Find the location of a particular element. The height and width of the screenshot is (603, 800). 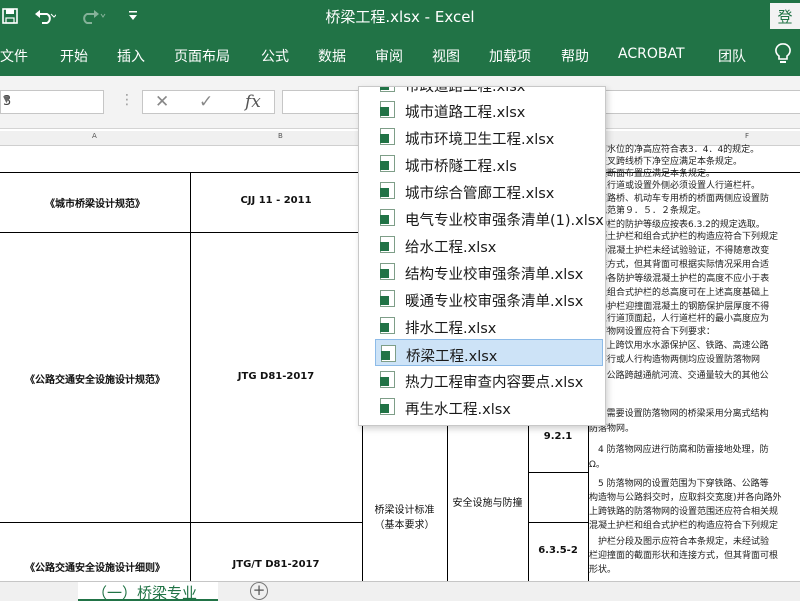

file-list-item: 电气专业校审强条清单(1).xlsx is located at coordinates (489, 217).